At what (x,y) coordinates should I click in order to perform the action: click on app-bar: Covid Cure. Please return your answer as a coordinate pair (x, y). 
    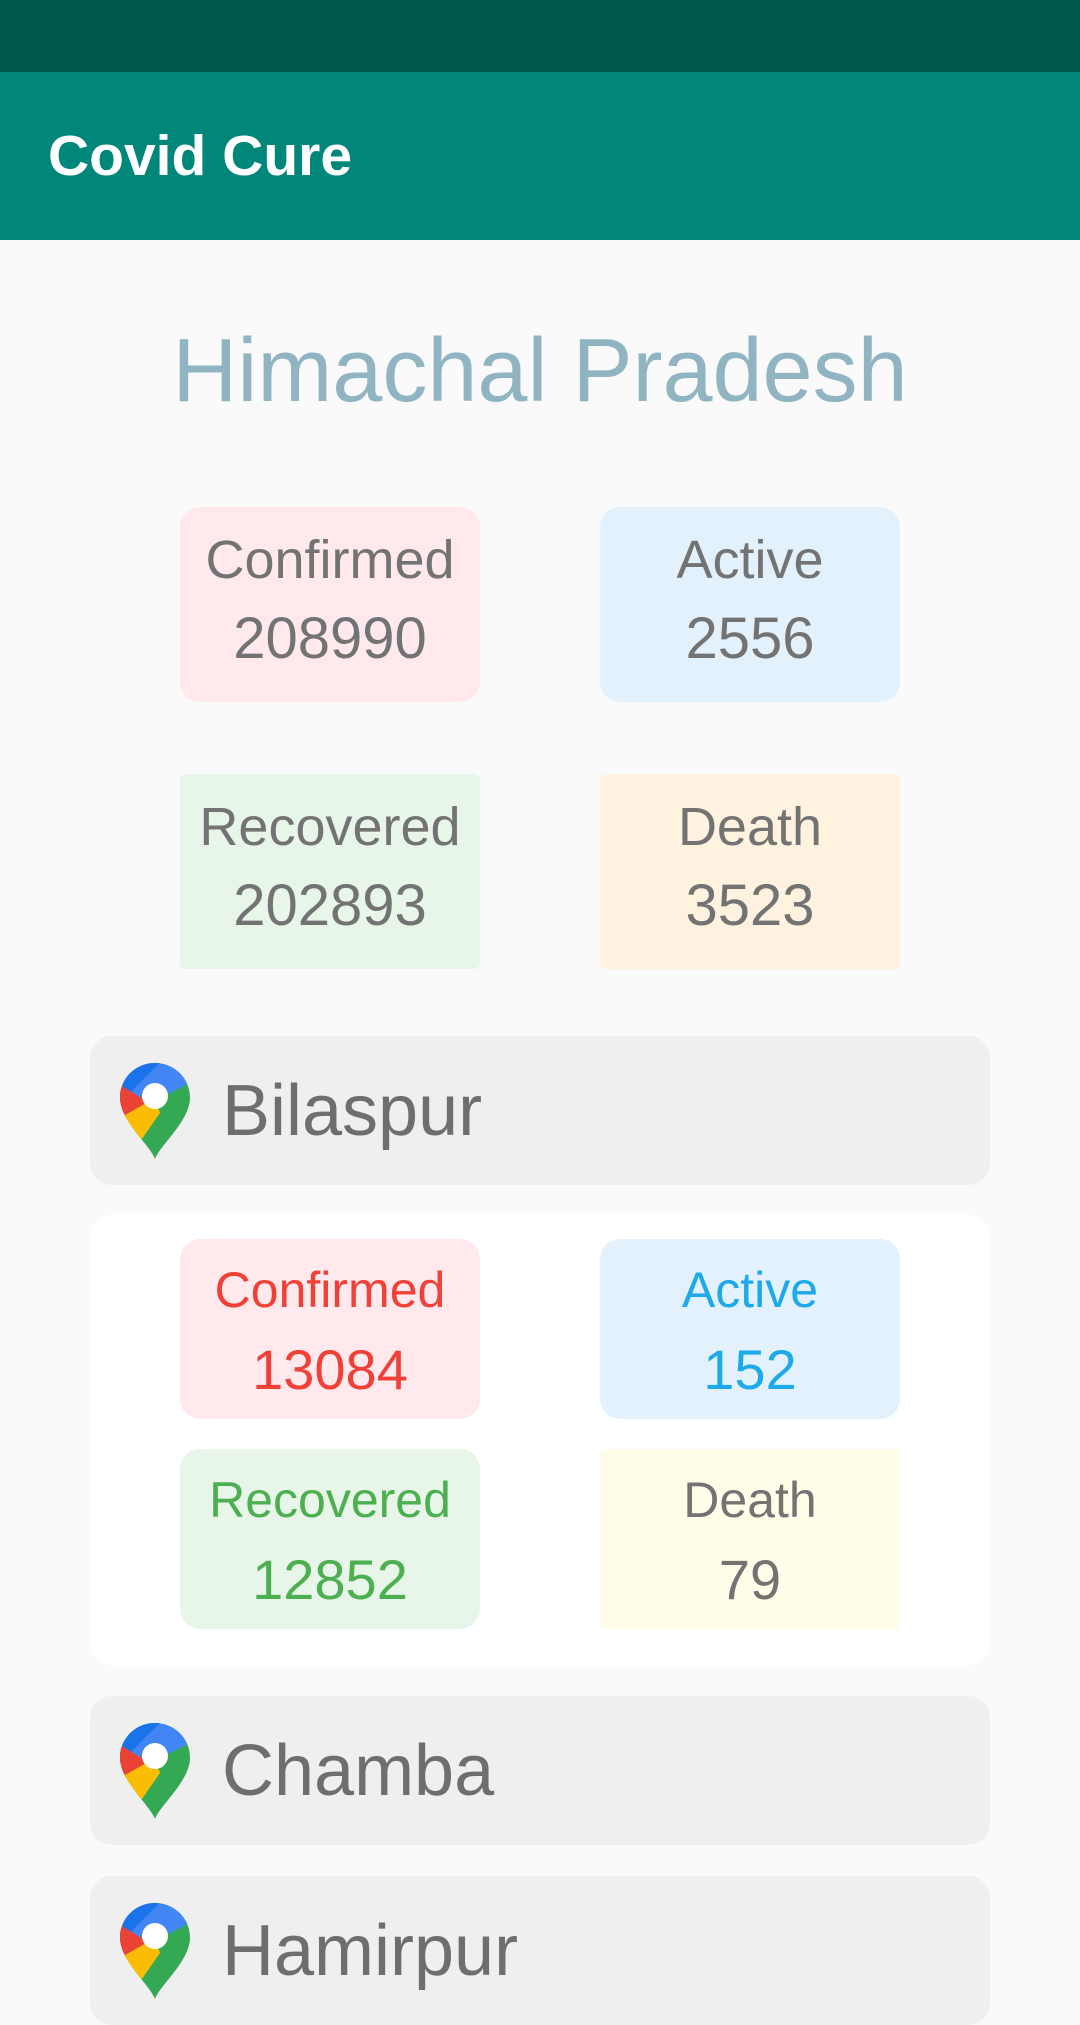
    Looking at the image, I should click on (540, 156).